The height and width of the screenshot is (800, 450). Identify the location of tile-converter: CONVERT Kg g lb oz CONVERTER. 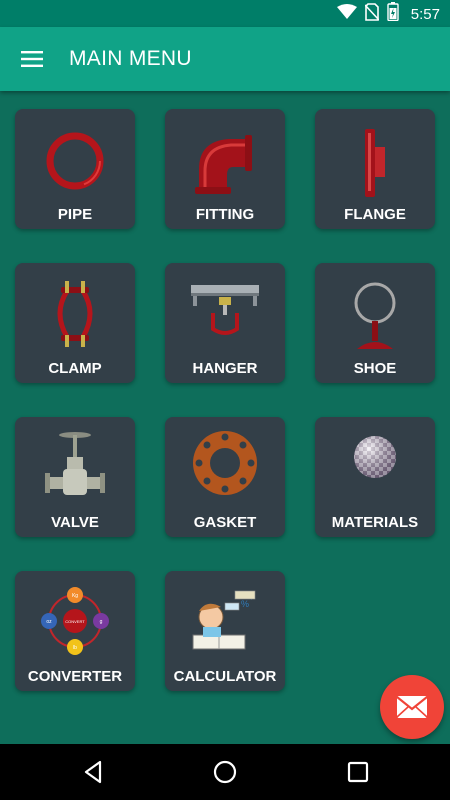
(75, 631).